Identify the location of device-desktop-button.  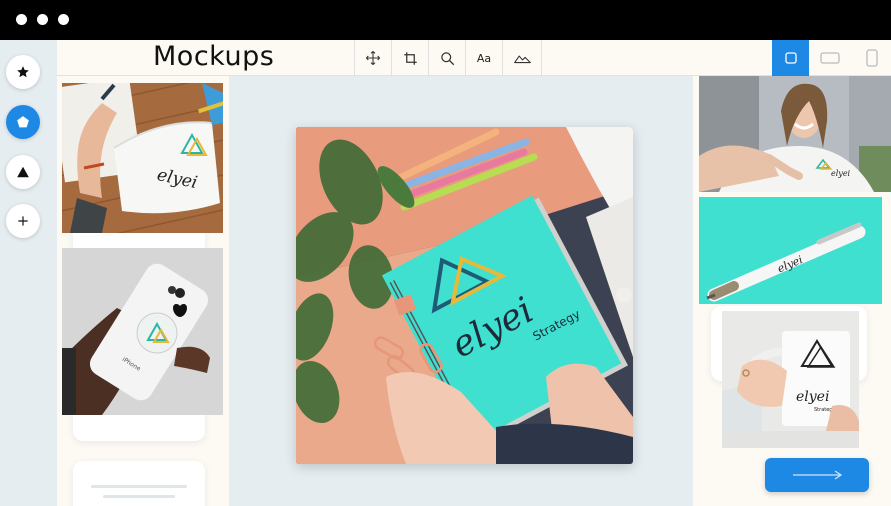
(790, 58).